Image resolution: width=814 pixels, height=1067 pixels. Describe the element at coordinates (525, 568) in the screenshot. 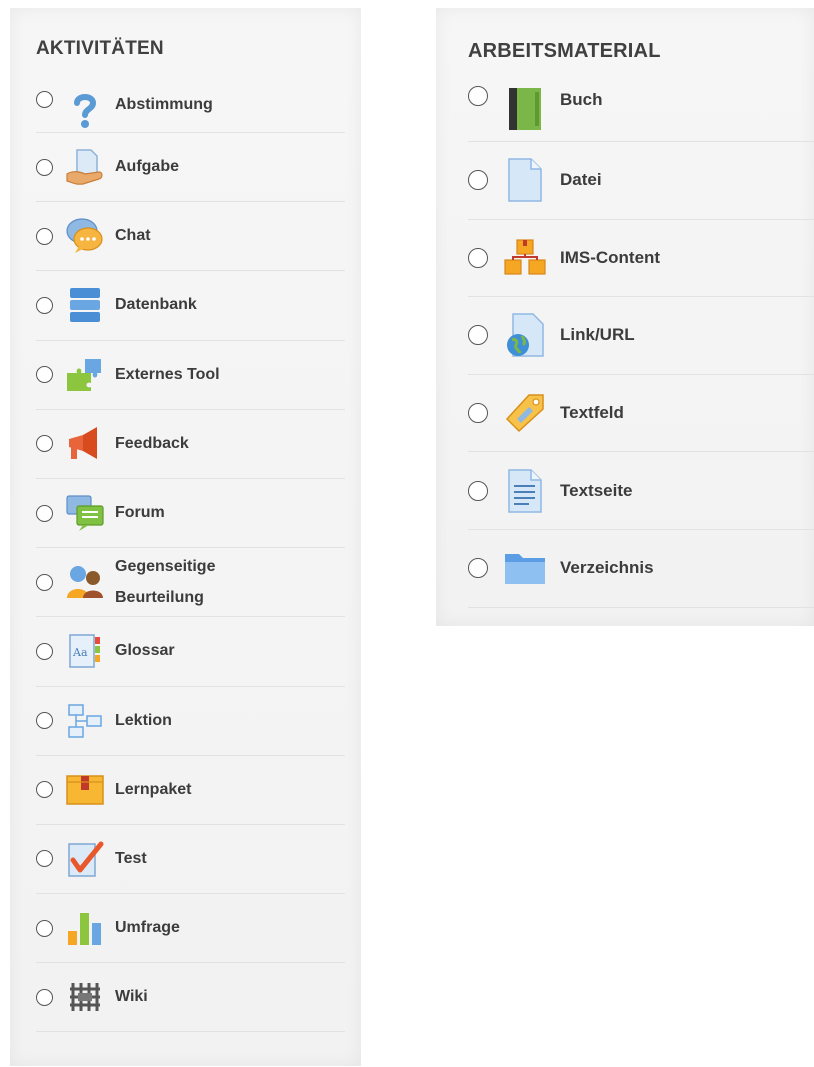

I see `folder-icon` at that location.